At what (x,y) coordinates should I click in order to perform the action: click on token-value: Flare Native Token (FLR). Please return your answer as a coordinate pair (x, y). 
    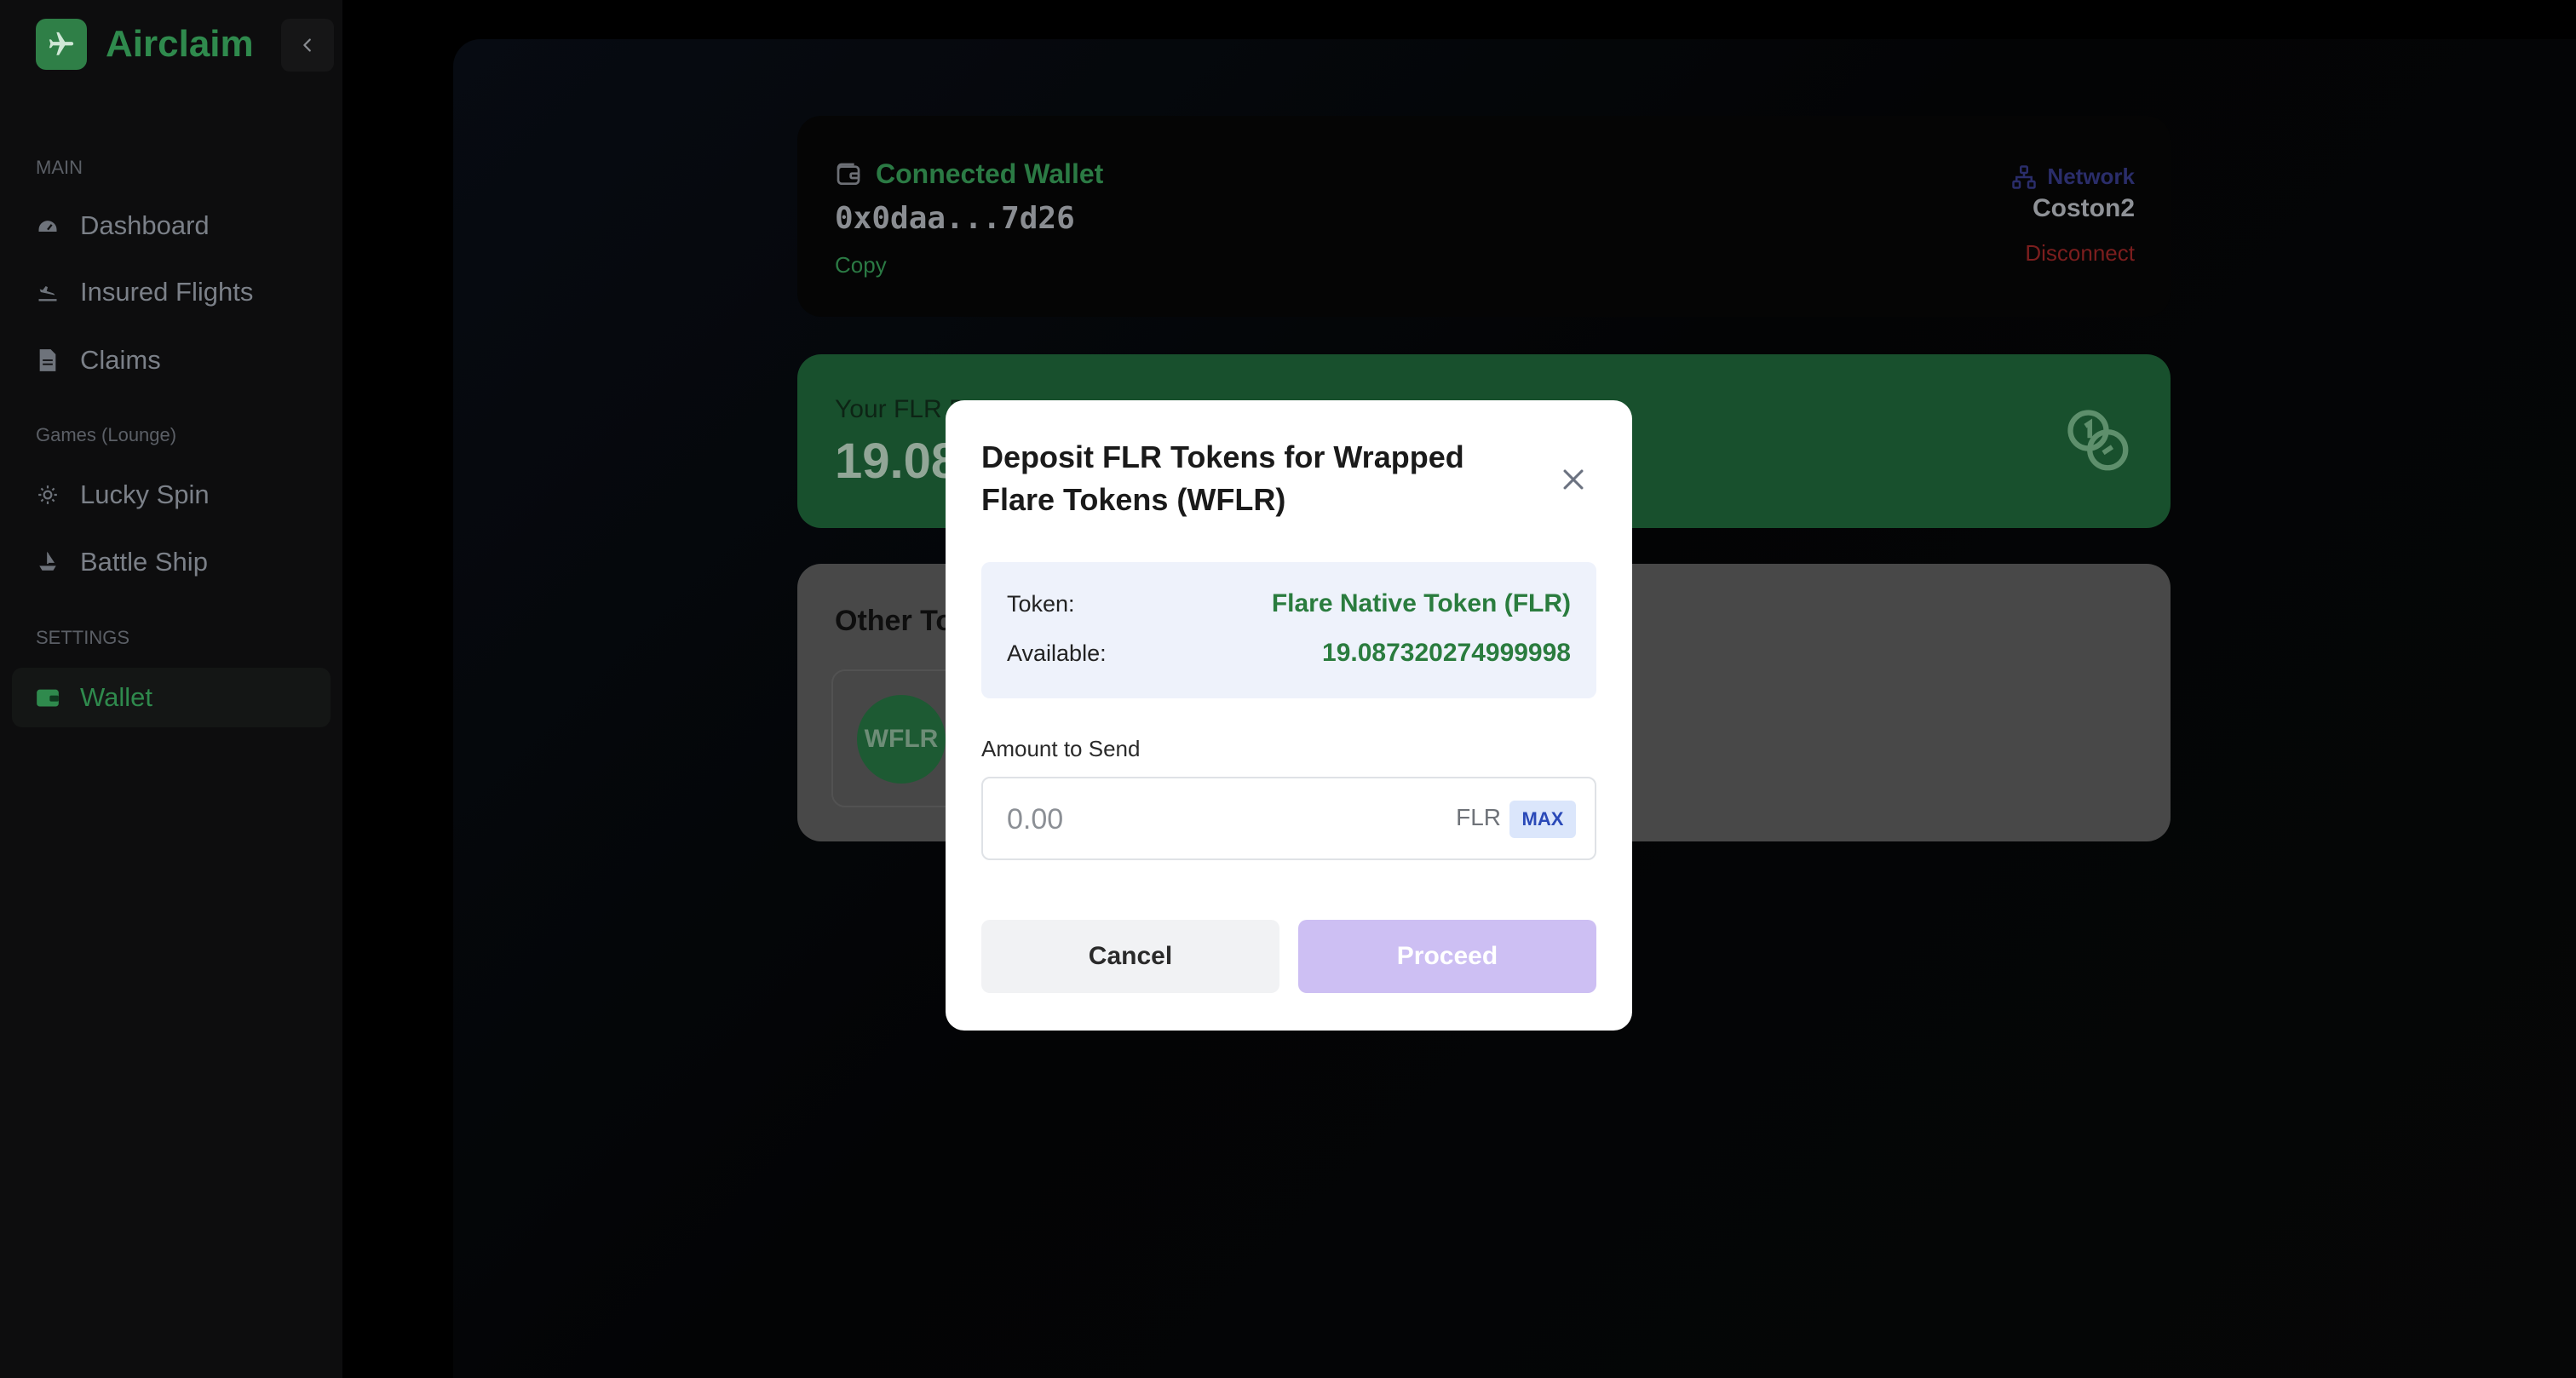
    Looking at the image, I should click on (1421, 603).